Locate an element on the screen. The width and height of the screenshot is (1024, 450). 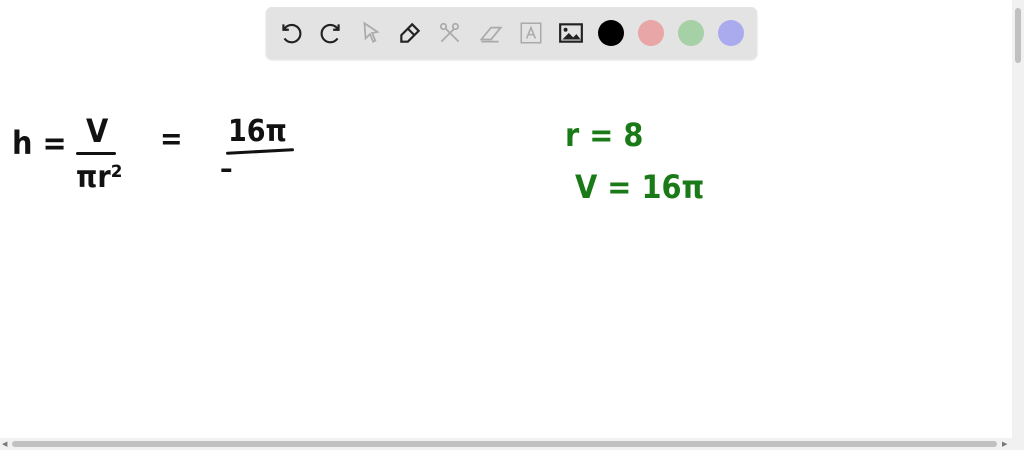
color-red is located at coordinates (651, 33).